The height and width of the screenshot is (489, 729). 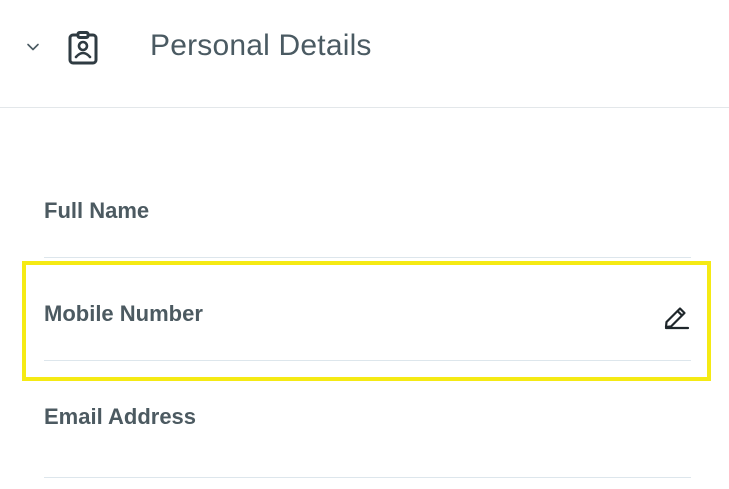 What do you see at coordinates (120, 416) in the screenshot?
I see `field-label-email-address: Email Address` at bounding box center [120, 416].